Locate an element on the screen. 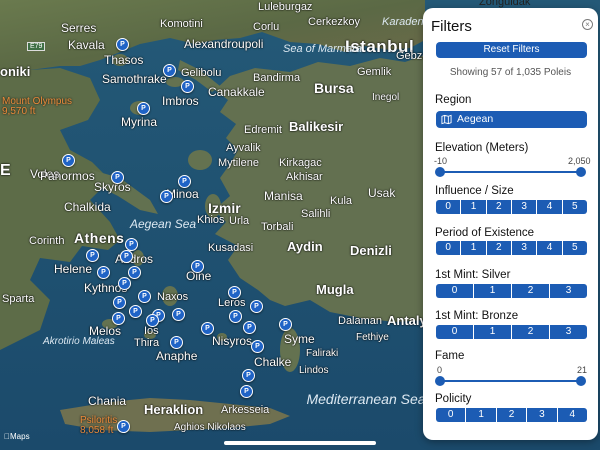 This screenshot has width=600, height=450. close-icon: × is located at coordinates (587, 24).